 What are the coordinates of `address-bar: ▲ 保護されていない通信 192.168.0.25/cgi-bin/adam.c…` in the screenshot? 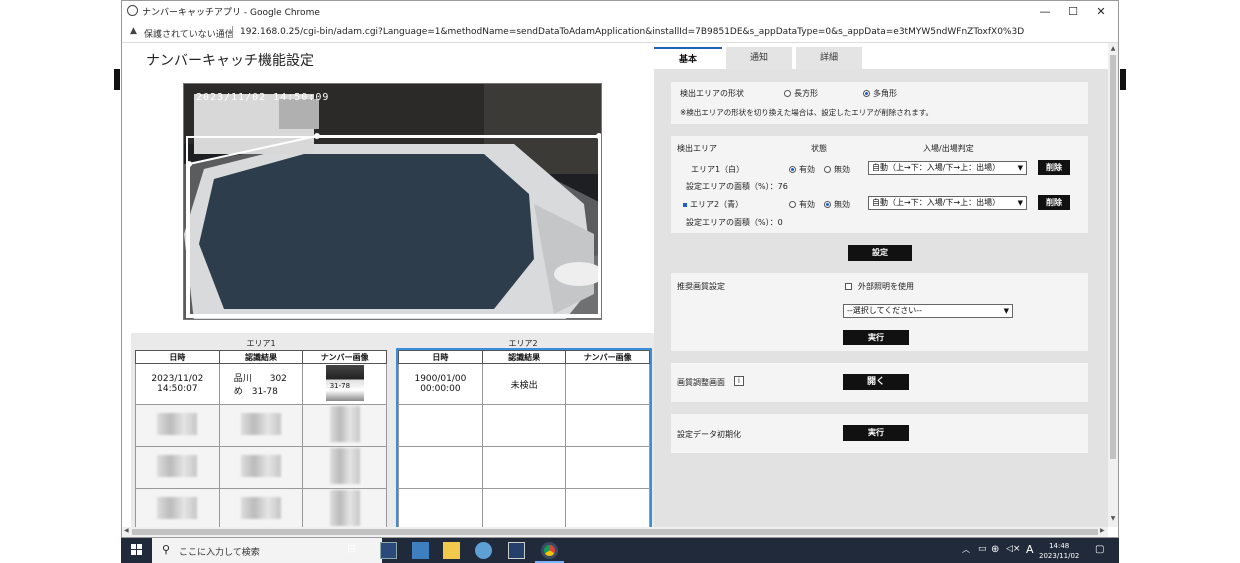 It's located at (620, 32).